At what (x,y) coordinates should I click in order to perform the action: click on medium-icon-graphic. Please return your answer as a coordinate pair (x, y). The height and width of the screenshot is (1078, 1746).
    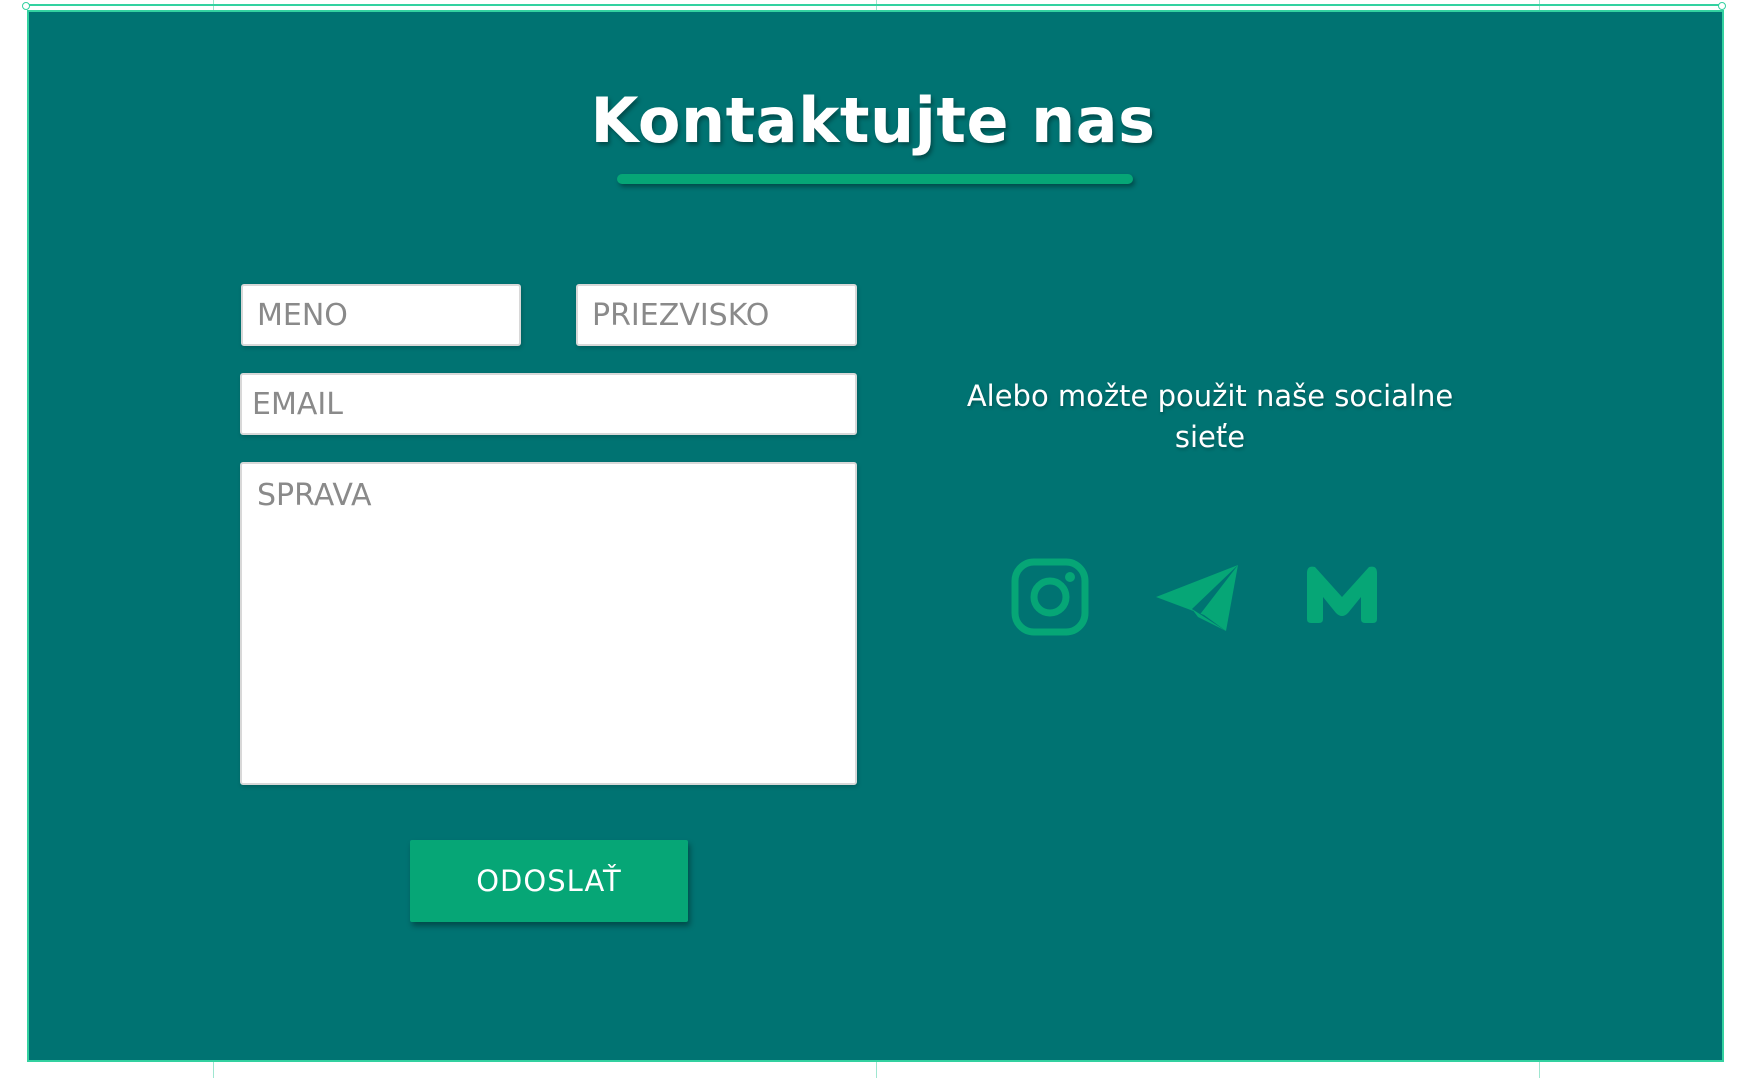
    Looking at the image, I should click on (1342, 594).